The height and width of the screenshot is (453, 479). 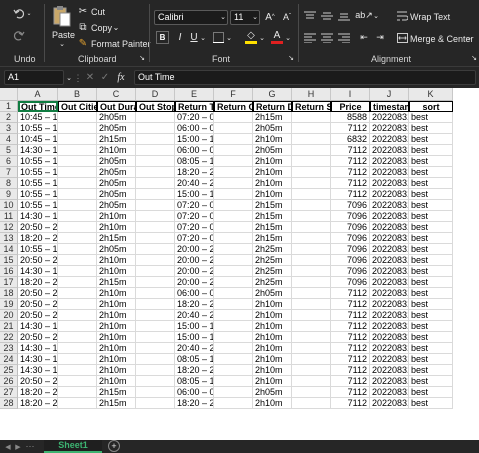 I want to click on sheet-list-icon: ⋯, so click(x=30, y=446).